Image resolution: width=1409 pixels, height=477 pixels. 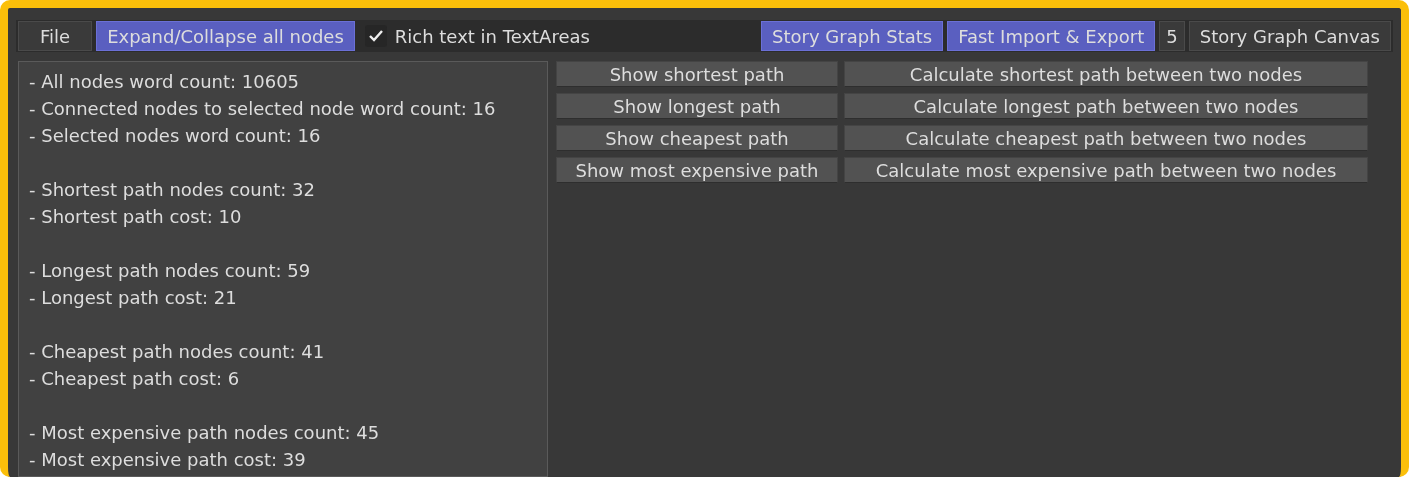 What do you see at coordinates (852, 36) in the screenshot?
I see `toolbar-button: Story Graph Stats` at bounding box center [852, 36].